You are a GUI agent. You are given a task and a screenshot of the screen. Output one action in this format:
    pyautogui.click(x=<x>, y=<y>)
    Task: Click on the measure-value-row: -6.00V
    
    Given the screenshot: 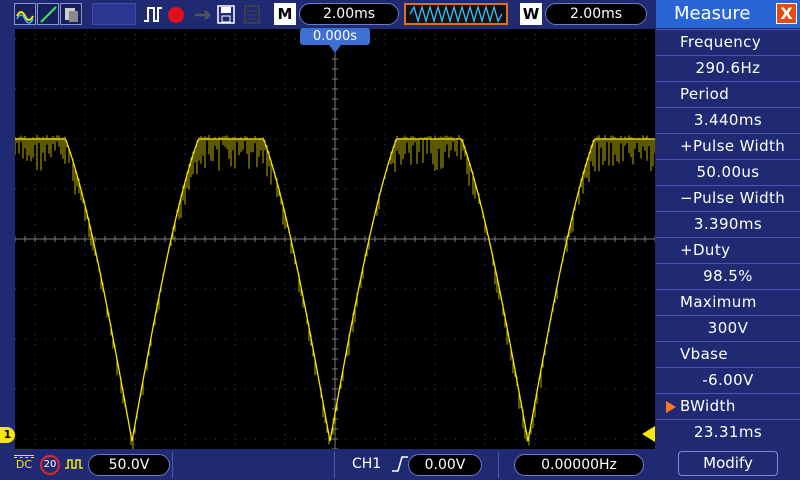 What is the action you would take?
    pyautogui.click(x=728, y=380)
    